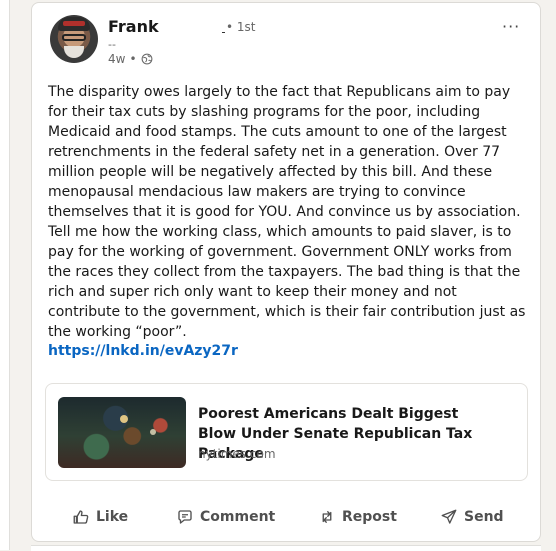 The image size is (556, 551). I want to click on author-headline: --, so click(112, 44).